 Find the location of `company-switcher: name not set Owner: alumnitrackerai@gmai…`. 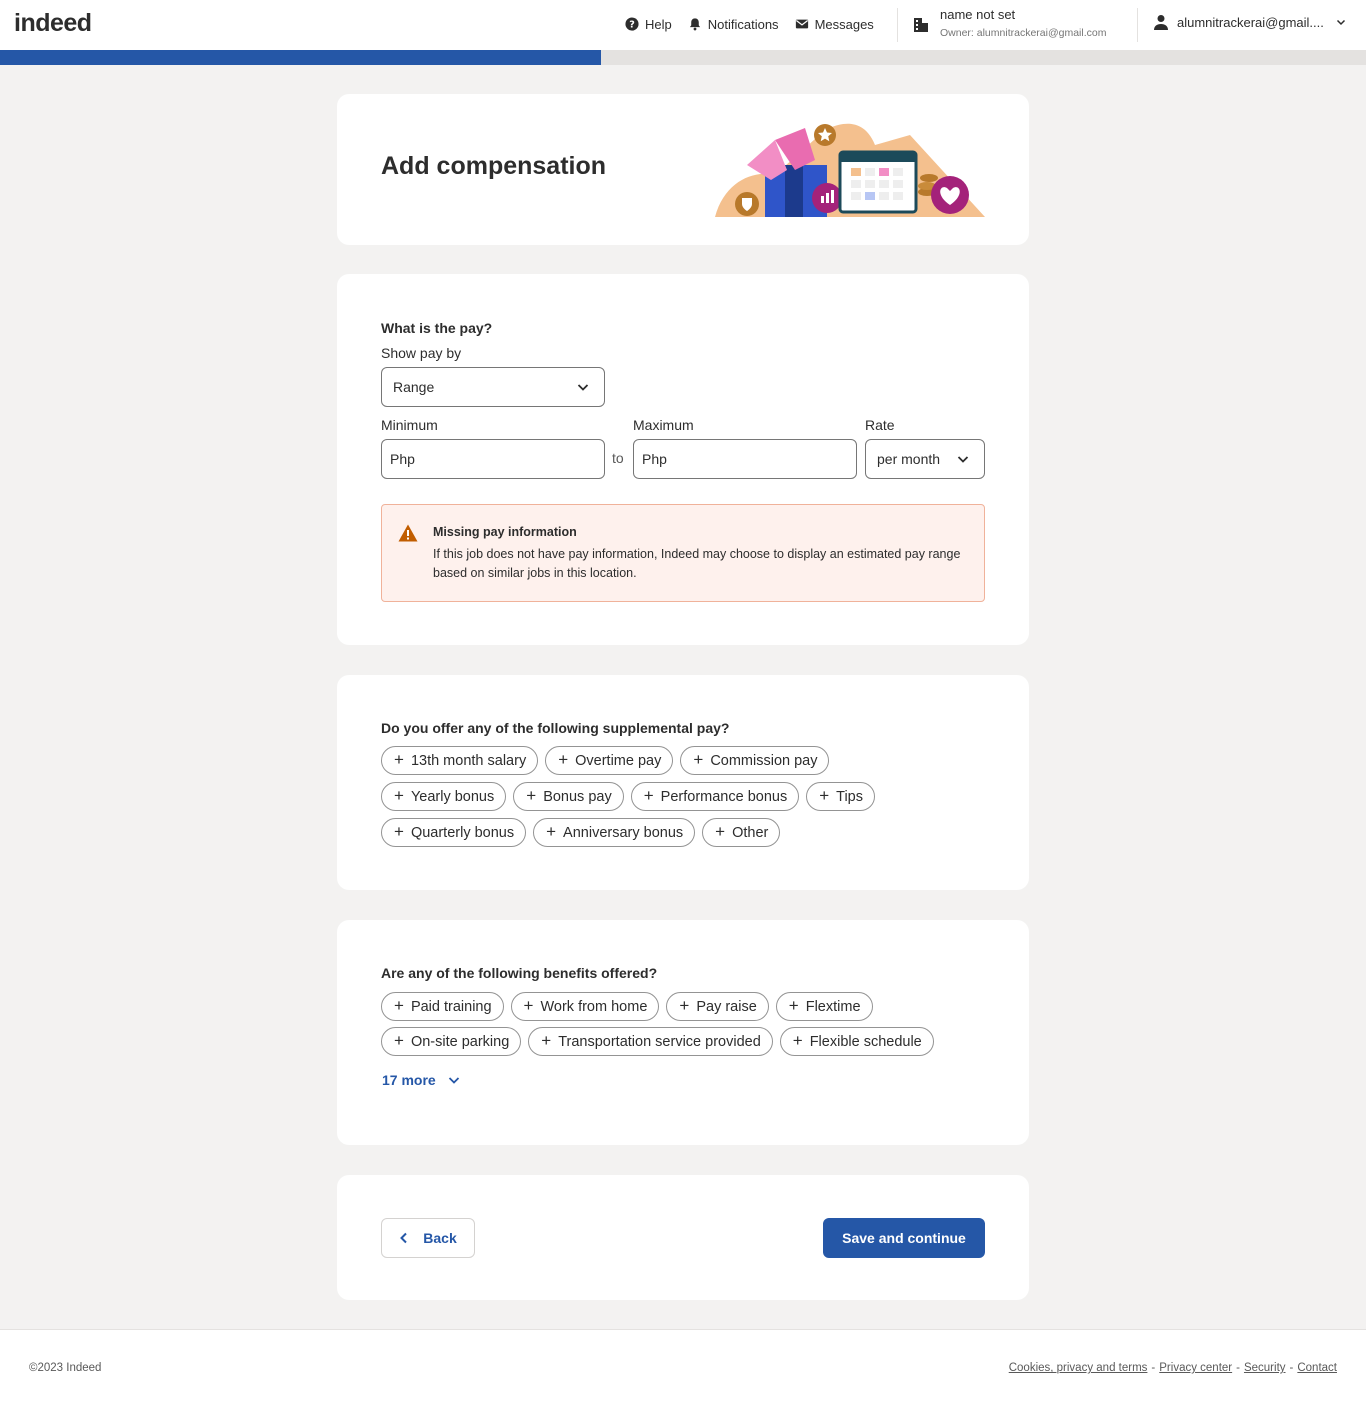

company-switcher: name not set Owner: alumnitrackerai@gmai… is located at coordinates (1009, 25).